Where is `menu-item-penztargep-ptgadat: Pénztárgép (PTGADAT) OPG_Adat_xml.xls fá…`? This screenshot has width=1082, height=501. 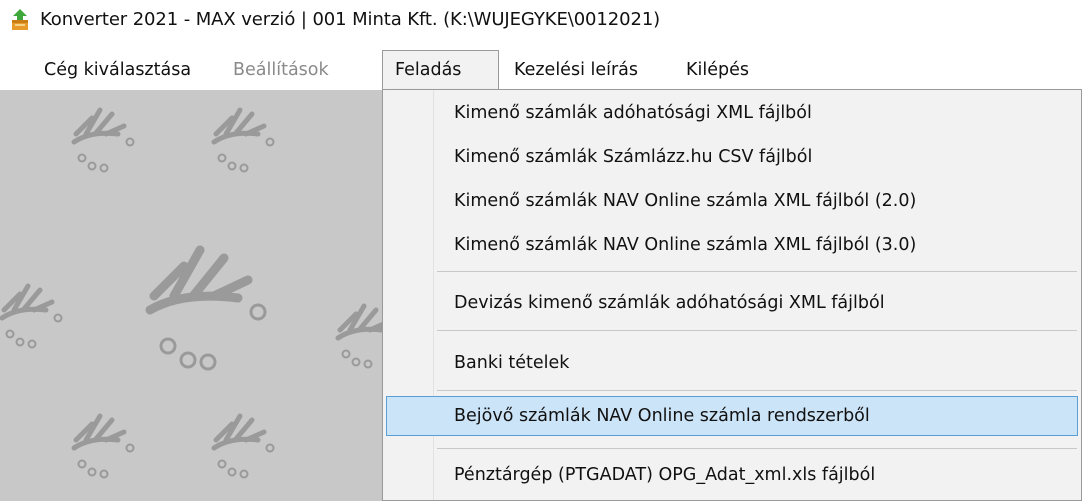
menu-item-penztargep-ptgadat: Pénztárgép (PTGADAT) OPG_Adat_xml.xls fá… is located at coordinates (732, 475).